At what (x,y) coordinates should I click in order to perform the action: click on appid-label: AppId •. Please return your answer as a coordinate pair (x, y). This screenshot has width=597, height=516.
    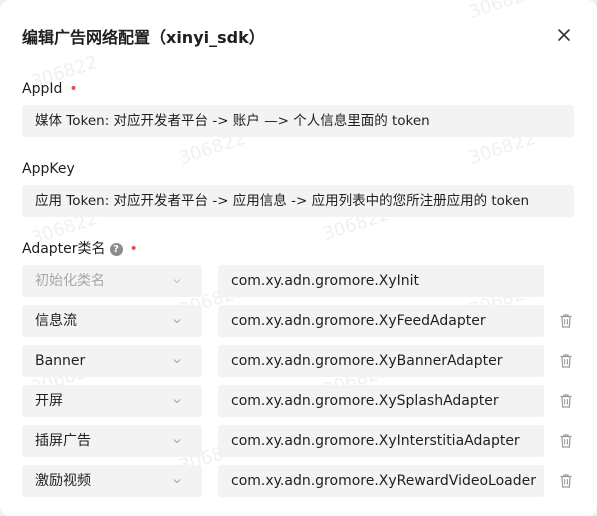
    Looking at the image, I should click on (50, 89).